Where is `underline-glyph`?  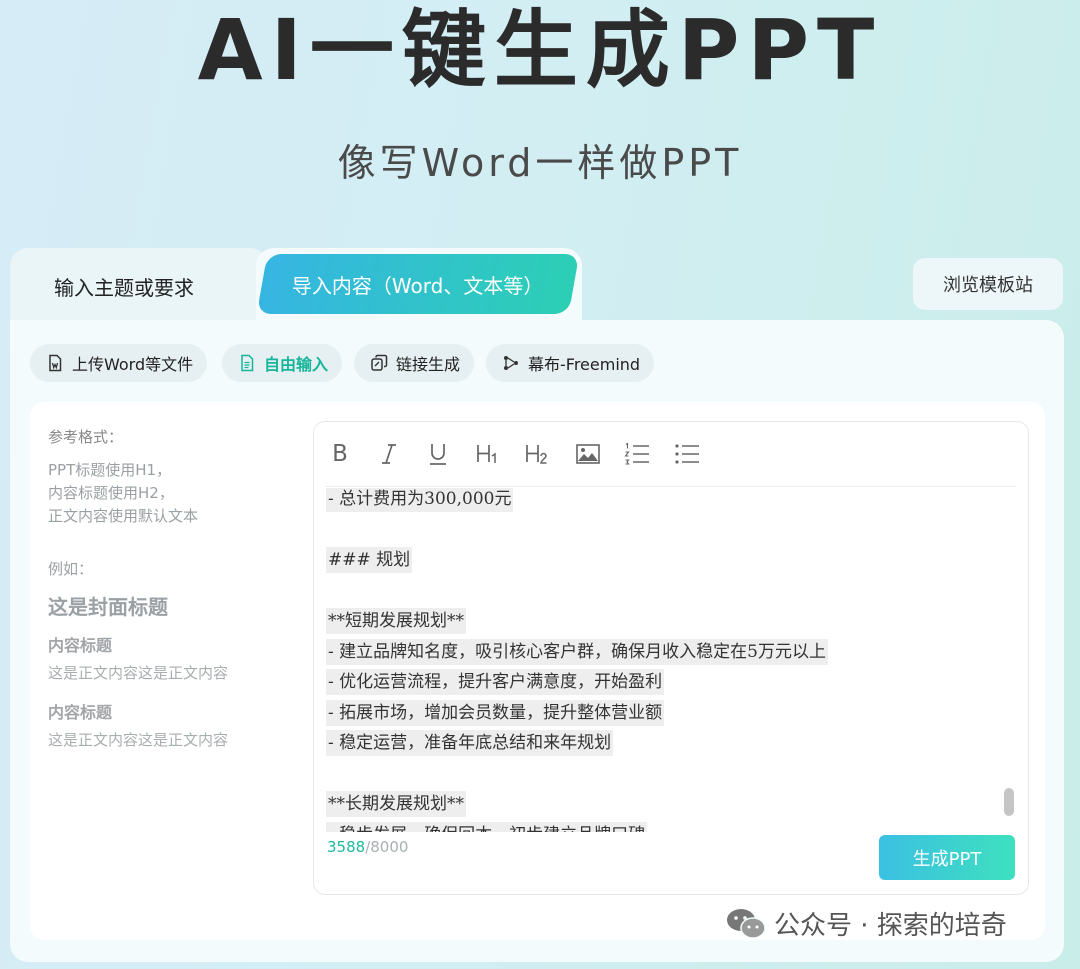
underline-glyph is located at coordinates (438, 454).